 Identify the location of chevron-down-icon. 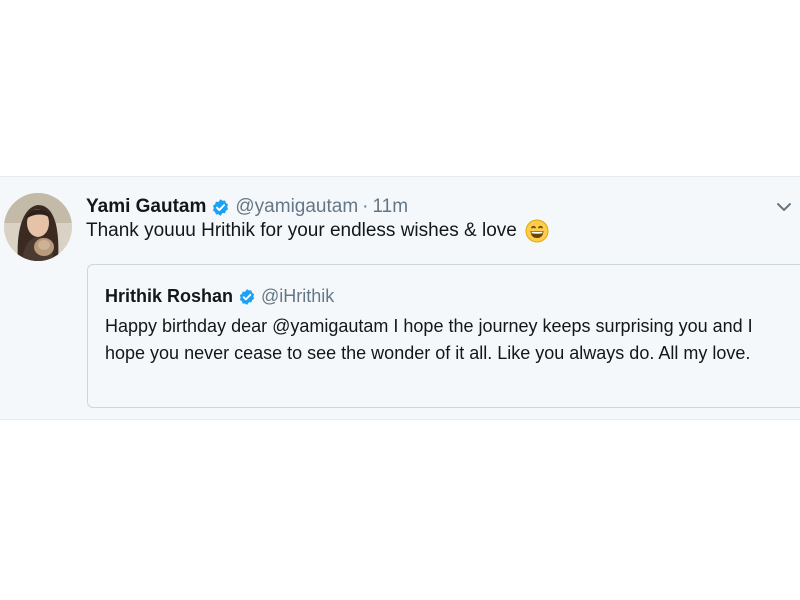
(784, 207).